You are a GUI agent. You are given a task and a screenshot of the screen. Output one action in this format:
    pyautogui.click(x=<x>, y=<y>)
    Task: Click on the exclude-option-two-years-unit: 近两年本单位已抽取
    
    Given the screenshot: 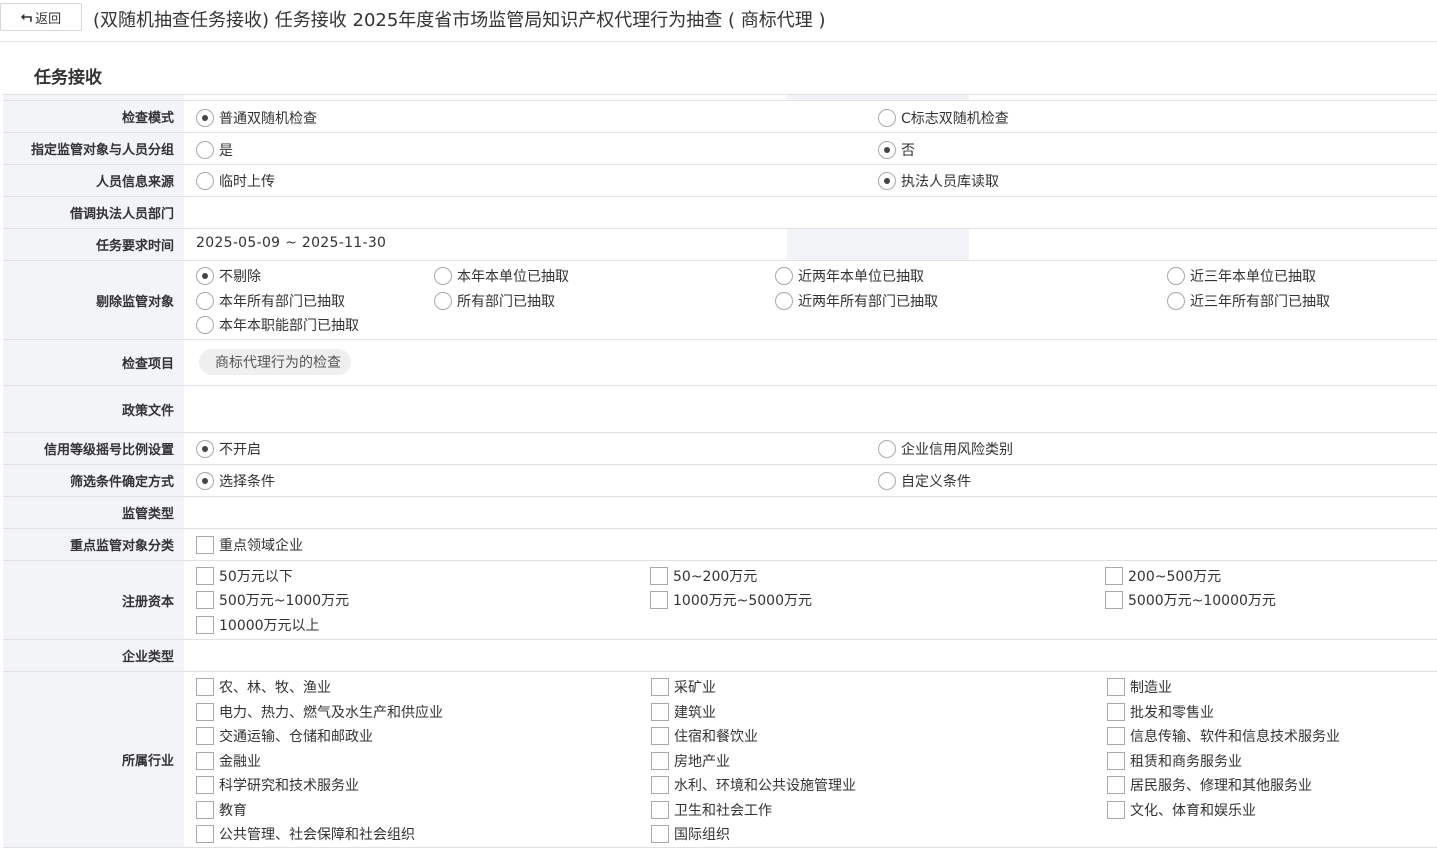 What is the action you would take?
    pyautogui.click(x=849, y=276)
    